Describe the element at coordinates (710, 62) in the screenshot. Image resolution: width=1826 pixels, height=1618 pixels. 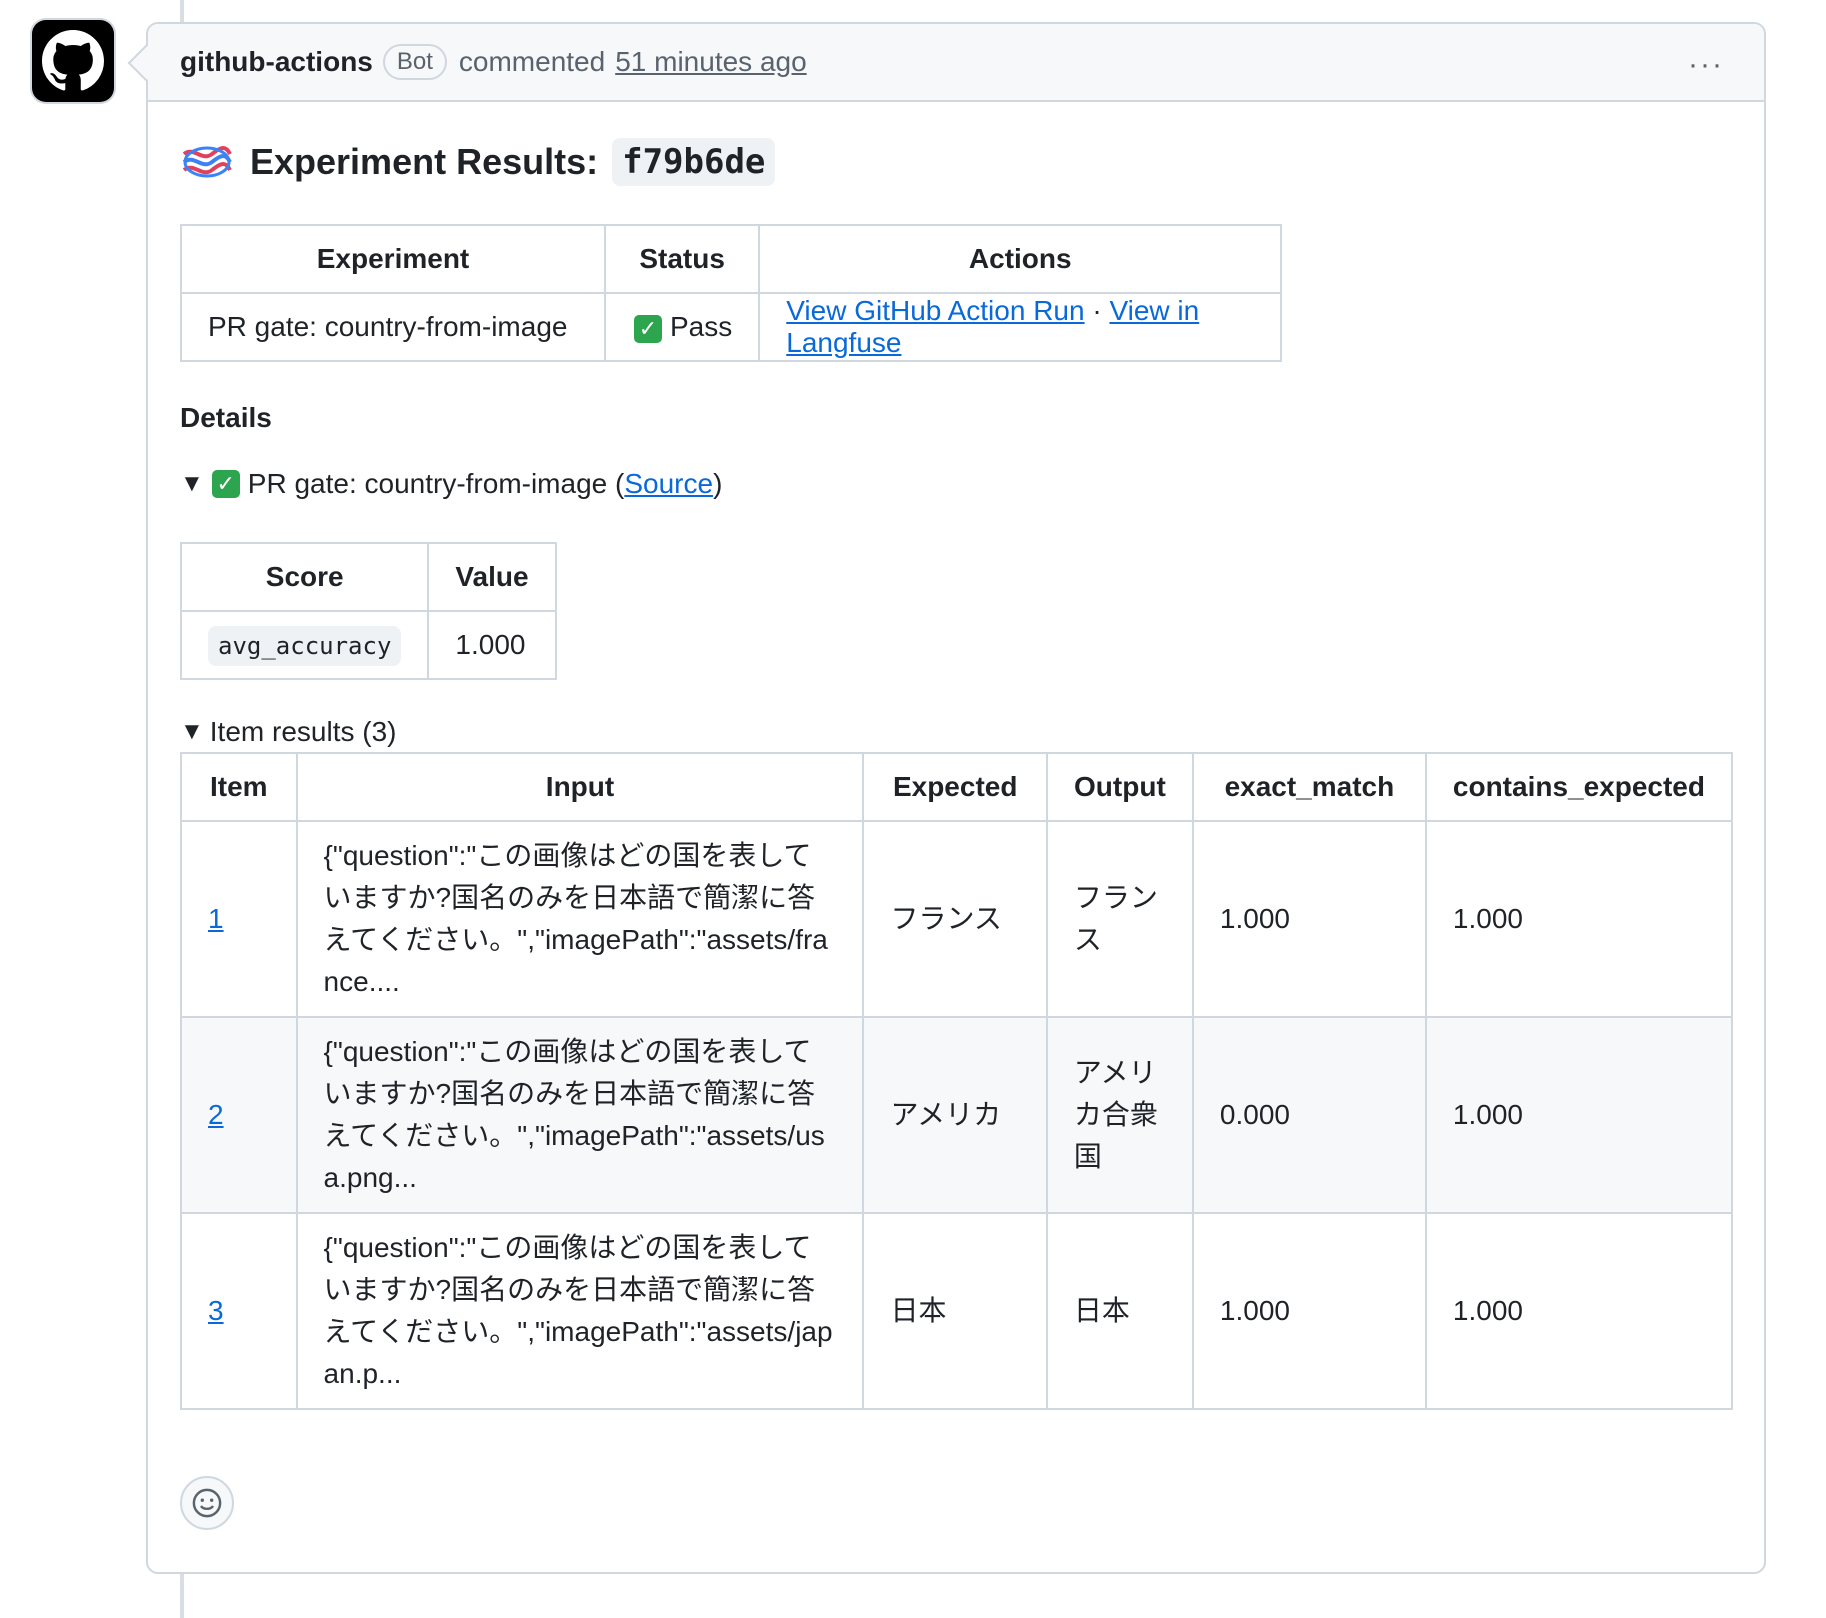
I see `comment-timestamp: 51 minutes ago` at that location.